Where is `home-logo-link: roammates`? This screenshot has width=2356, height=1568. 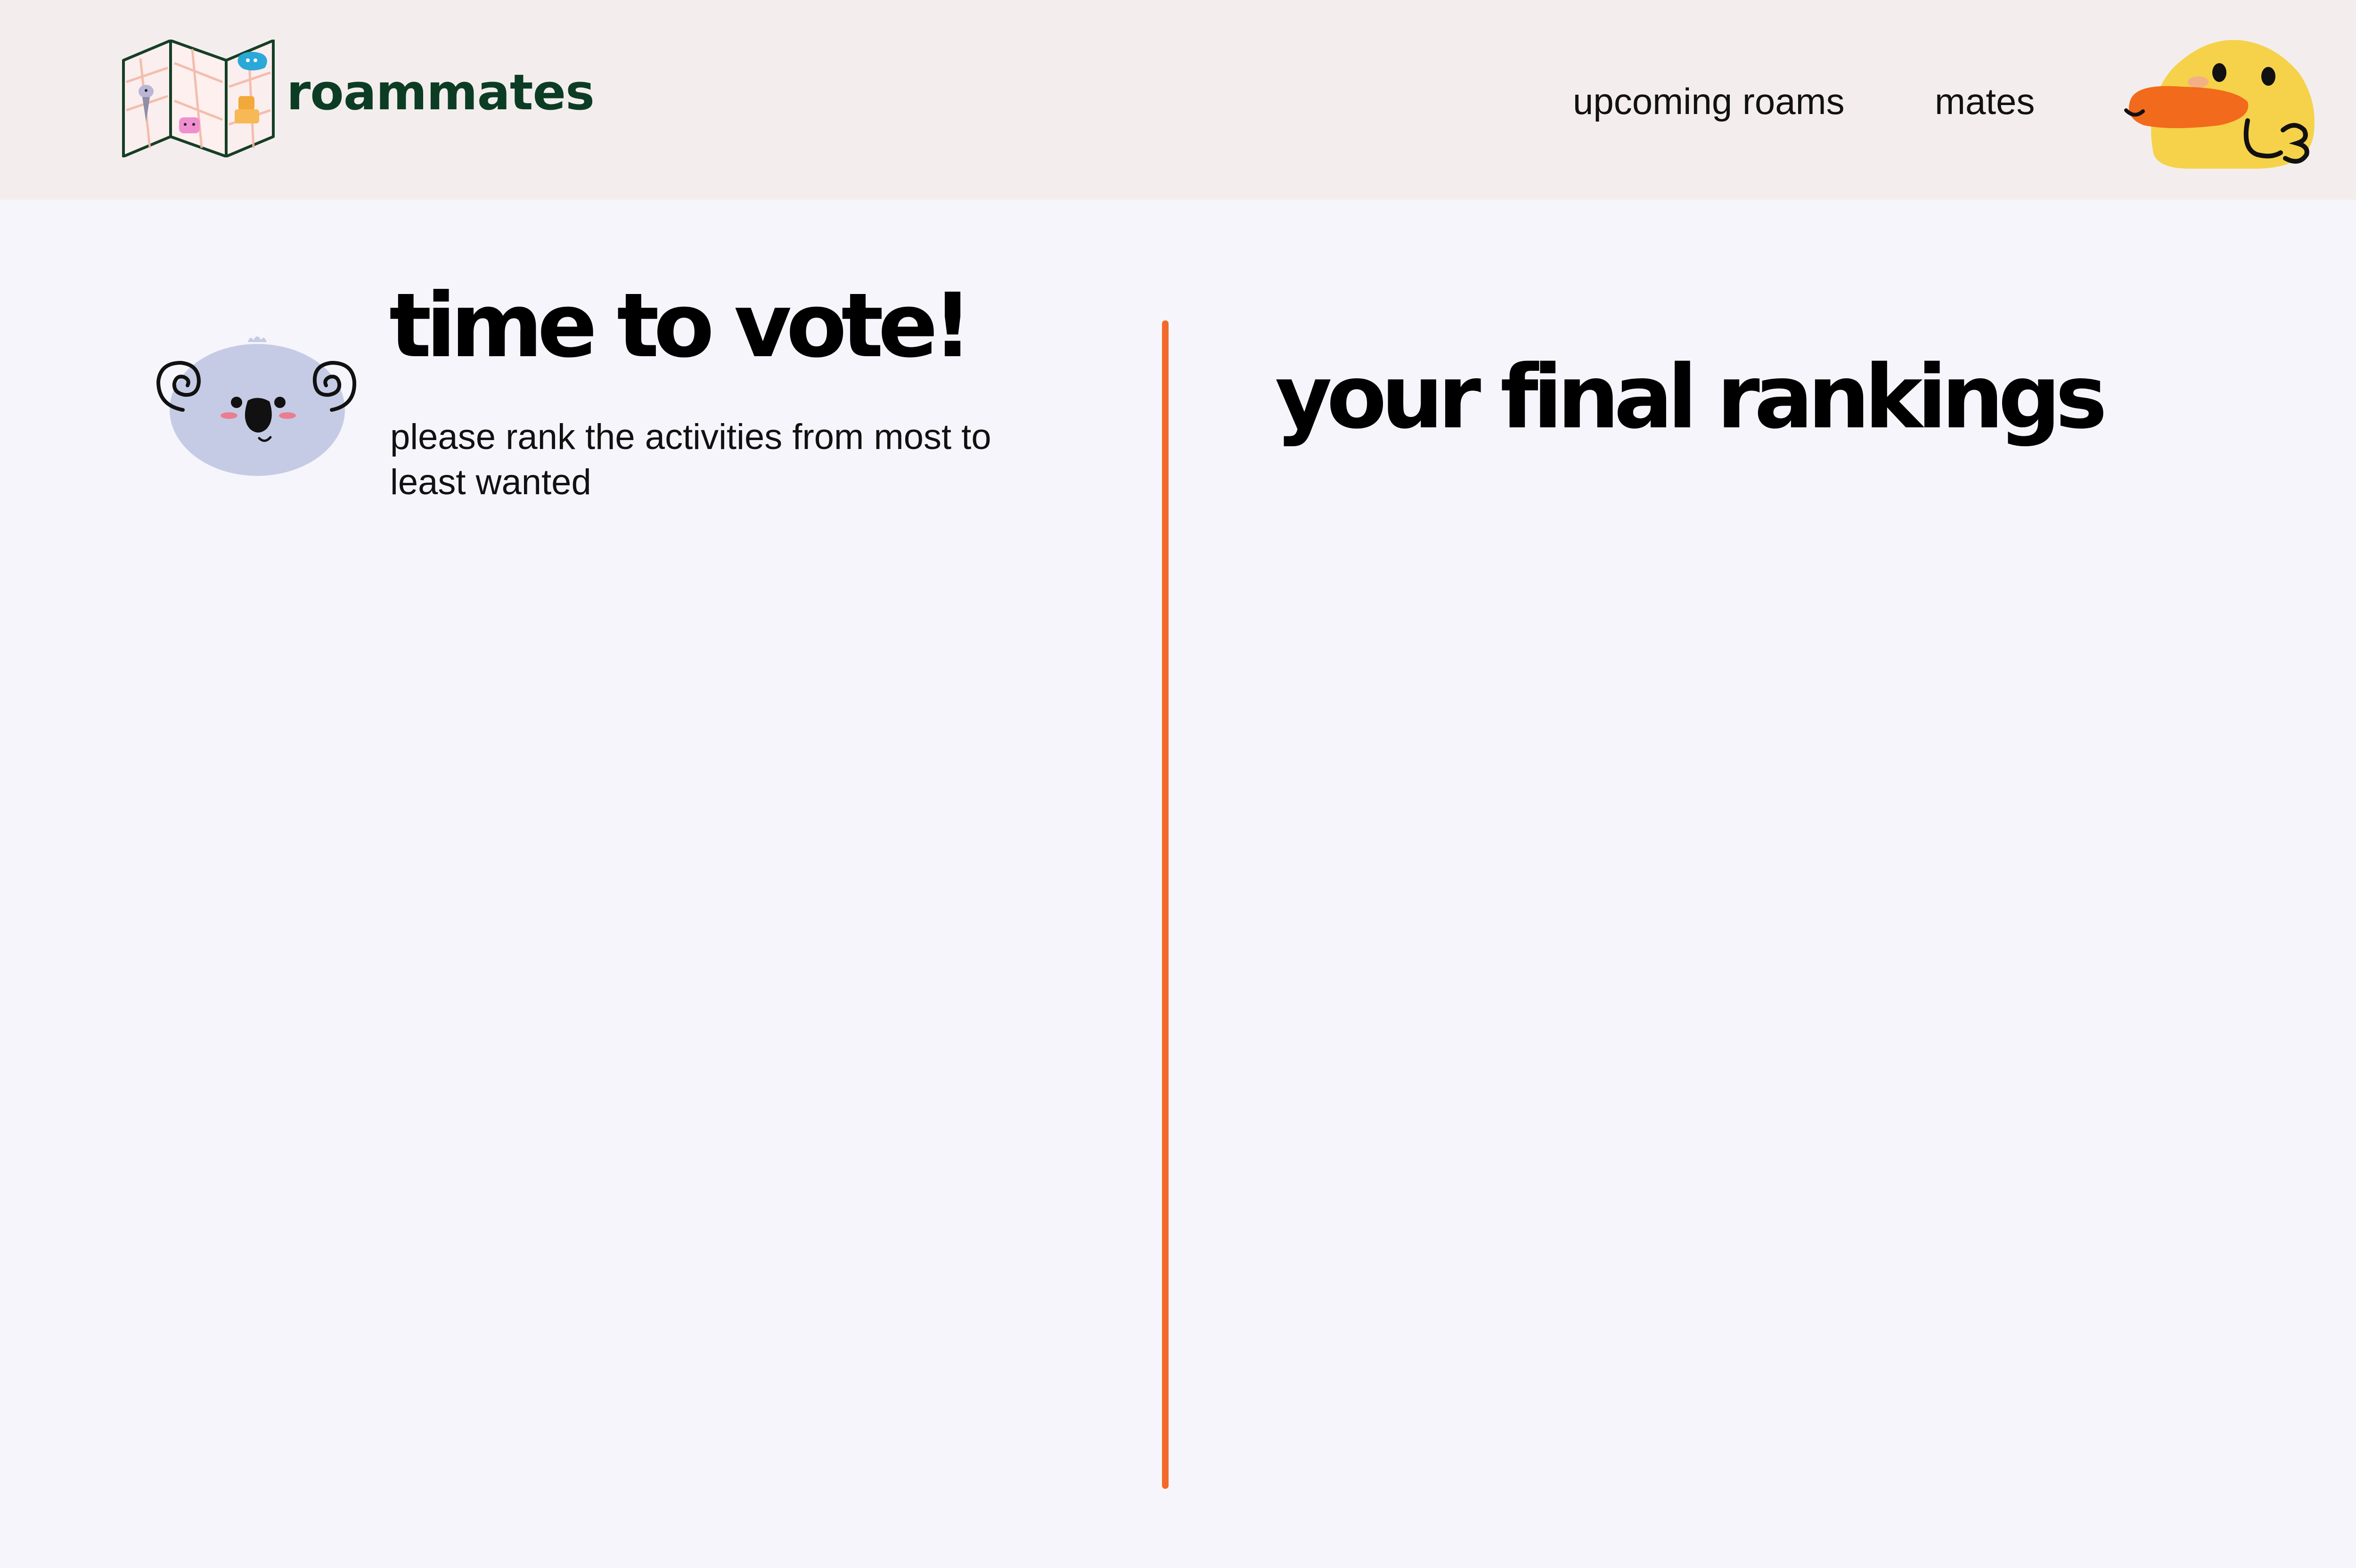 home-logo-link: roammates is located at coordinates (358, 99).